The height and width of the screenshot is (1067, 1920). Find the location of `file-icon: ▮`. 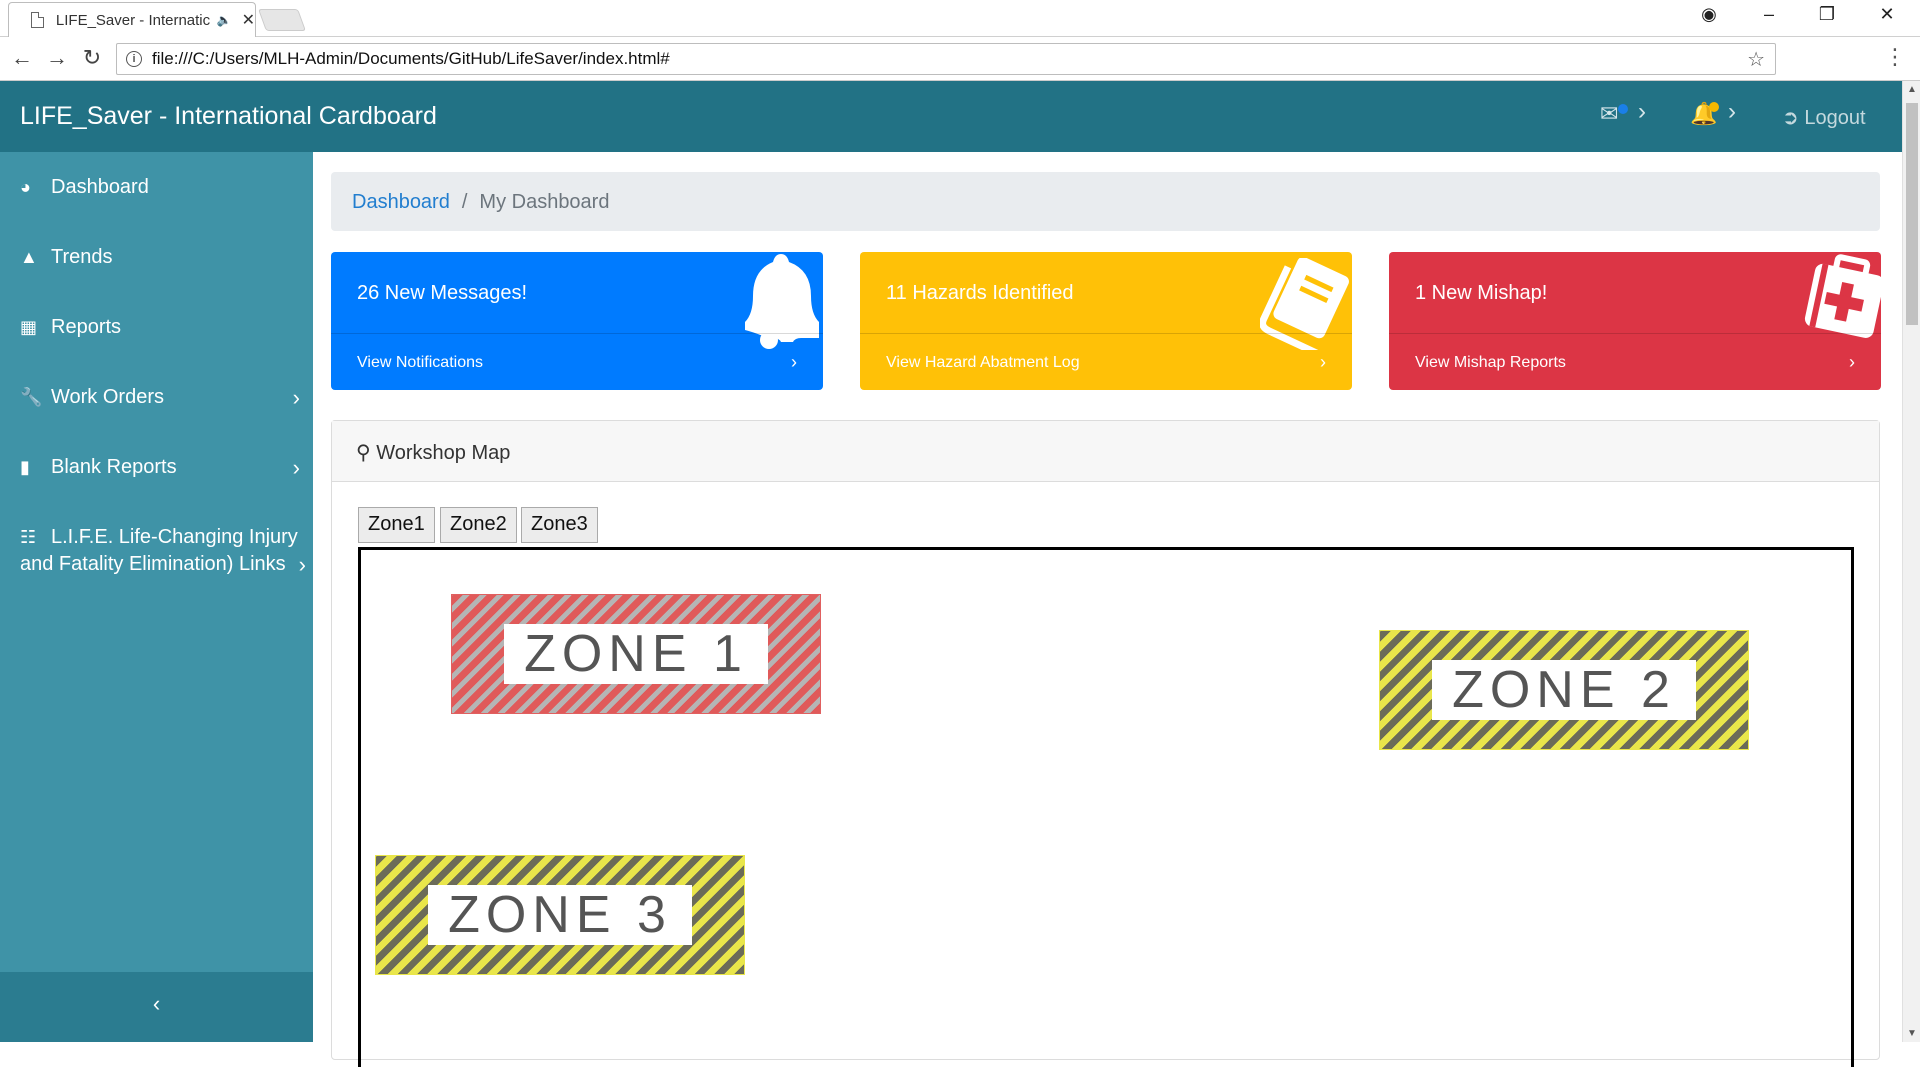

file-icon: ▮ is located at coordinates (25, 467).